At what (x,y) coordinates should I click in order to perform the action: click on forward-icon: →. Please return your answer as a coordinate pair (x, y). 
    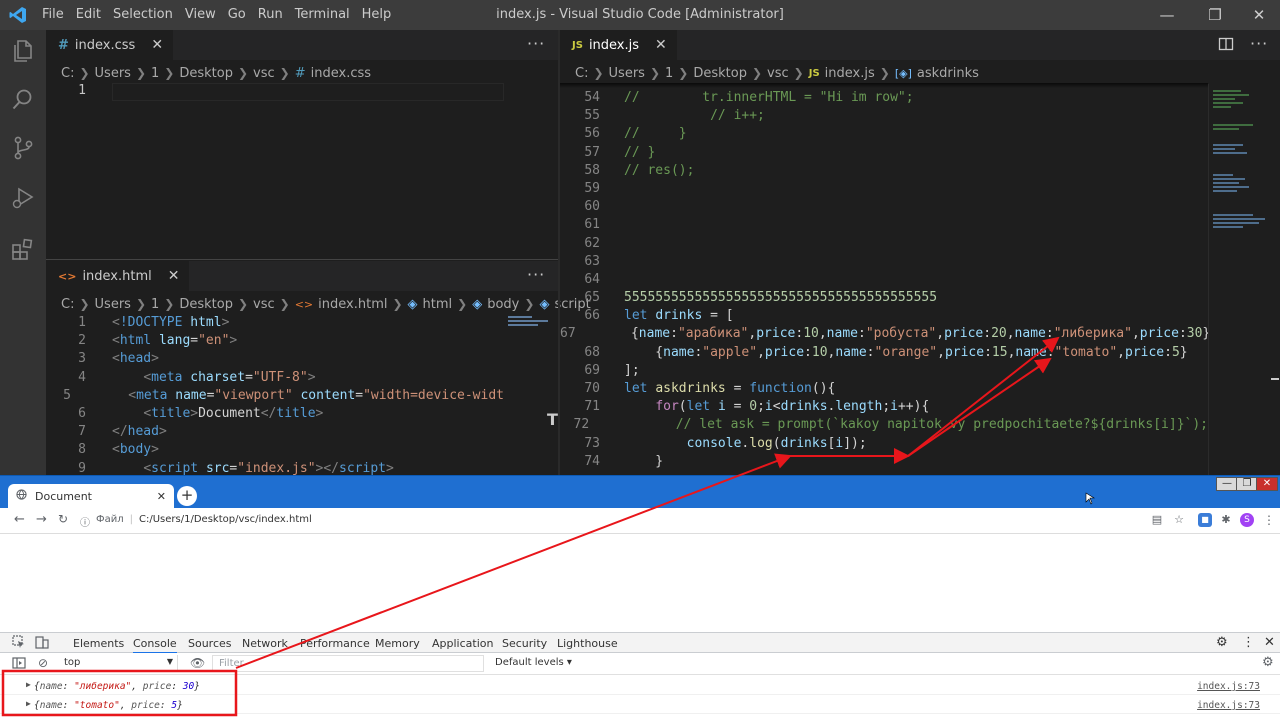
    Looking at the image, I should click on (41, 519).